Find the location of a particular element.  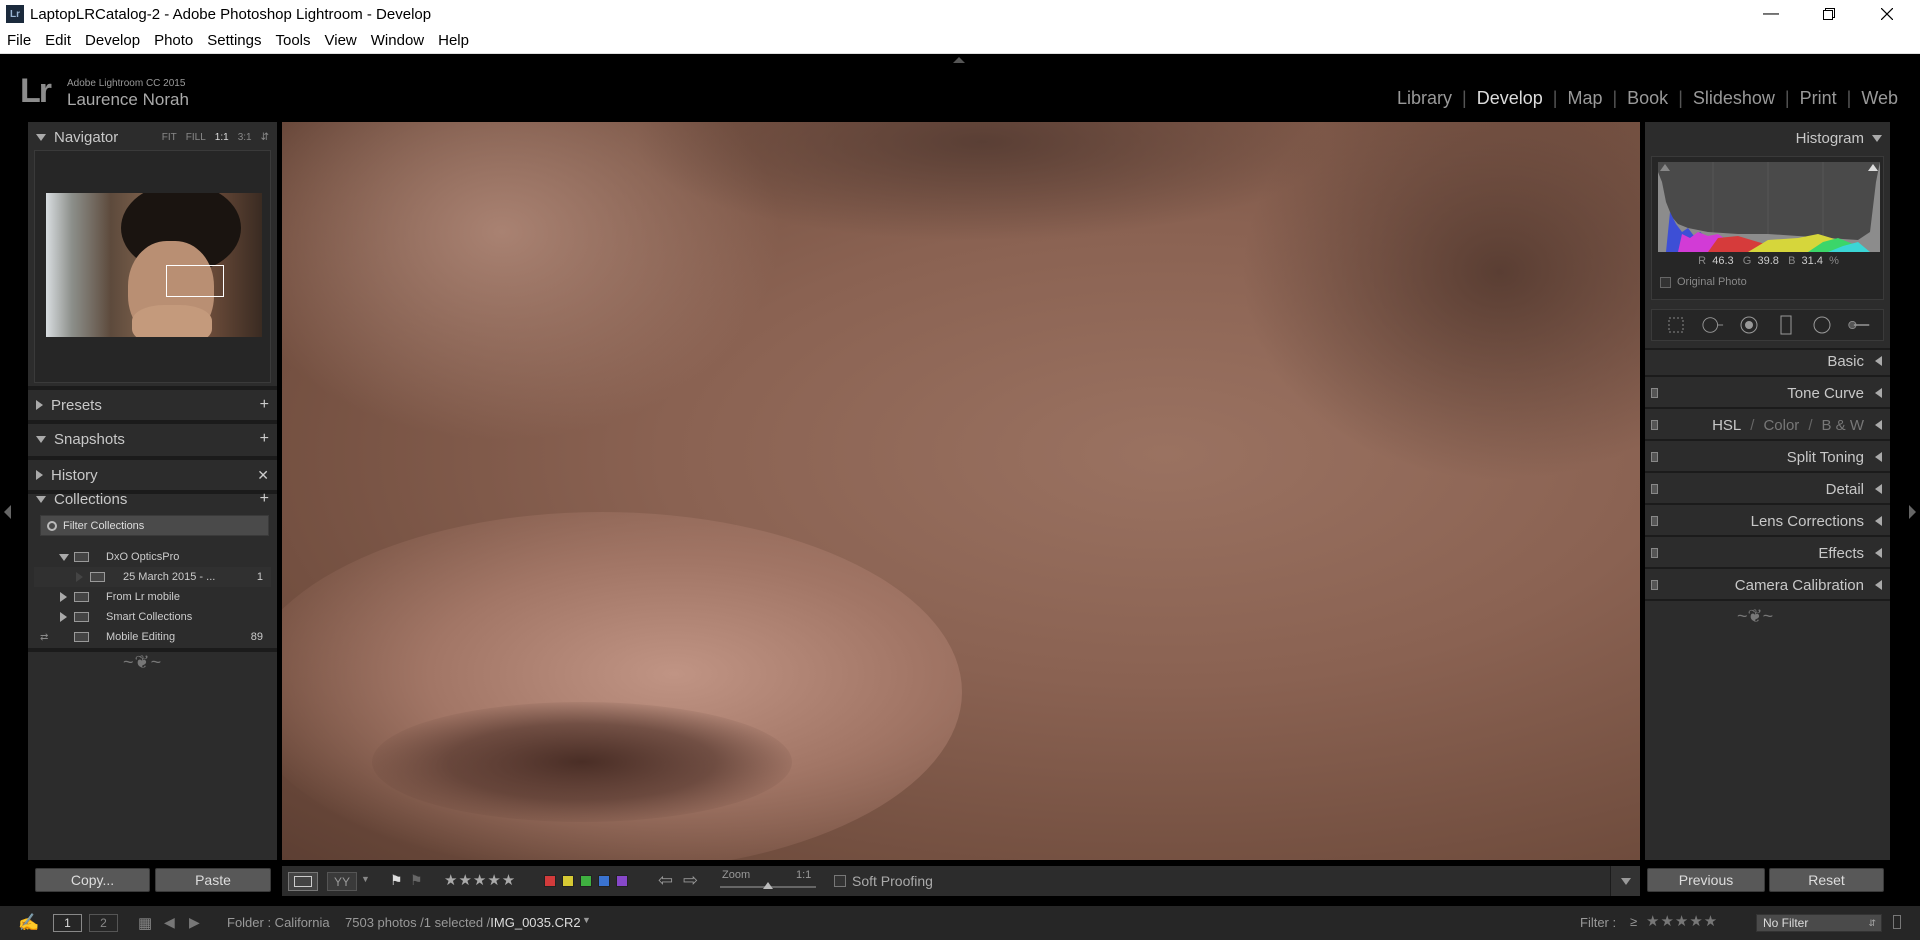

lens-corrections-header: Lens Corrections is located at coordinates (1767, 521).